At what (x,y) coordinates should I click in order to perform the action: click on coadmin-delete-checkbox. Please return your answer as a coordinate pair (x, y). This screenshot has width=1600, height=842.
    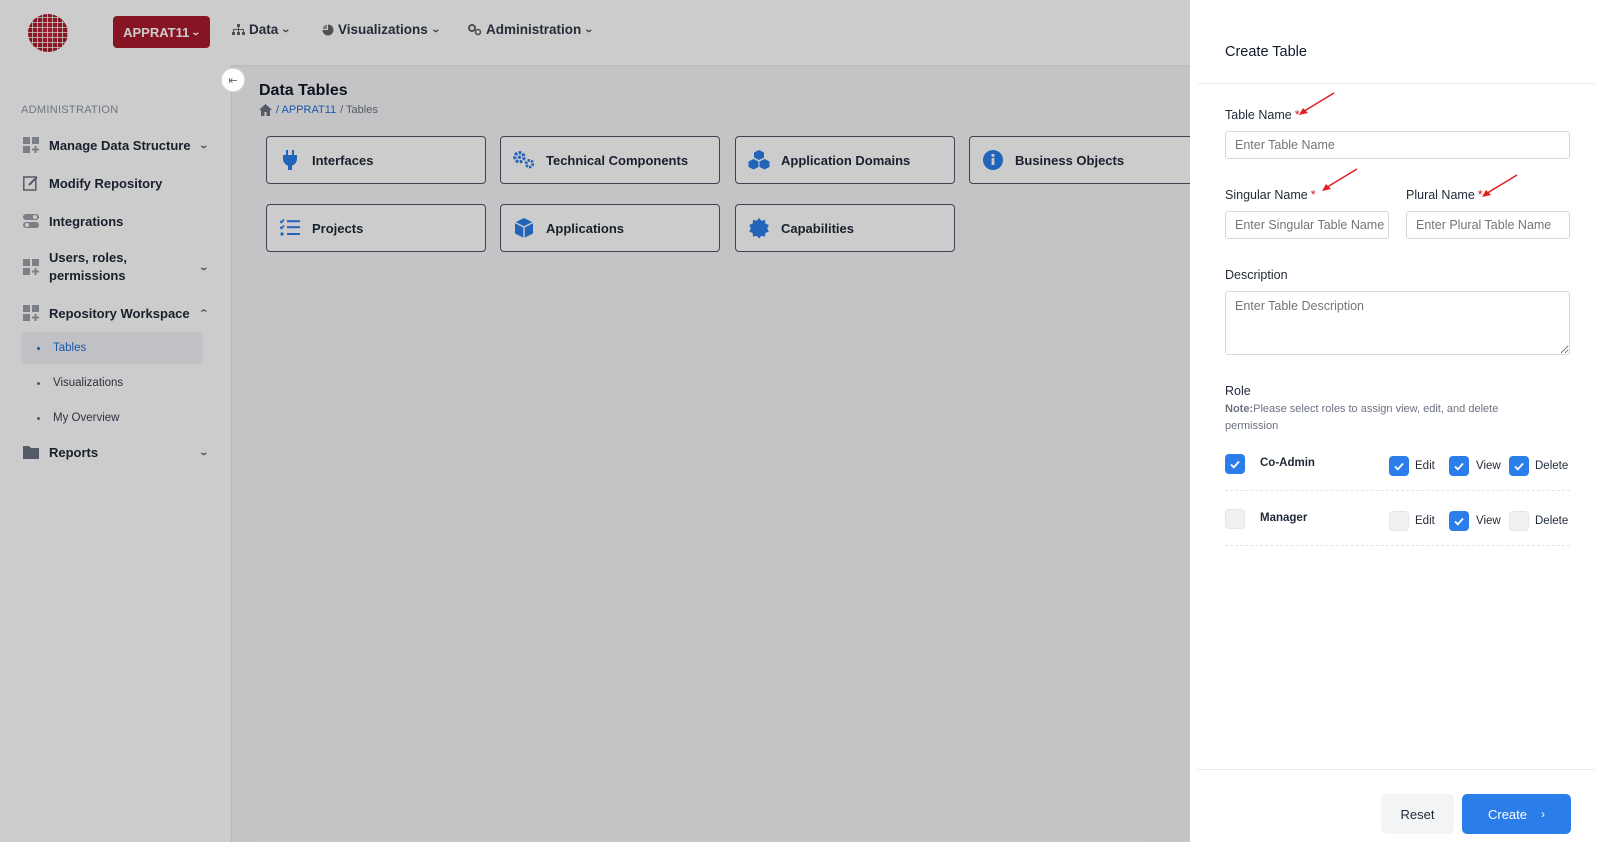
    Looking at the image, I should click on (1519, 466).